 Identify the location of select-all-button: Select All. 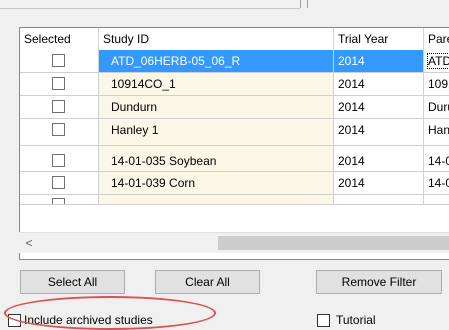
(72, 282).